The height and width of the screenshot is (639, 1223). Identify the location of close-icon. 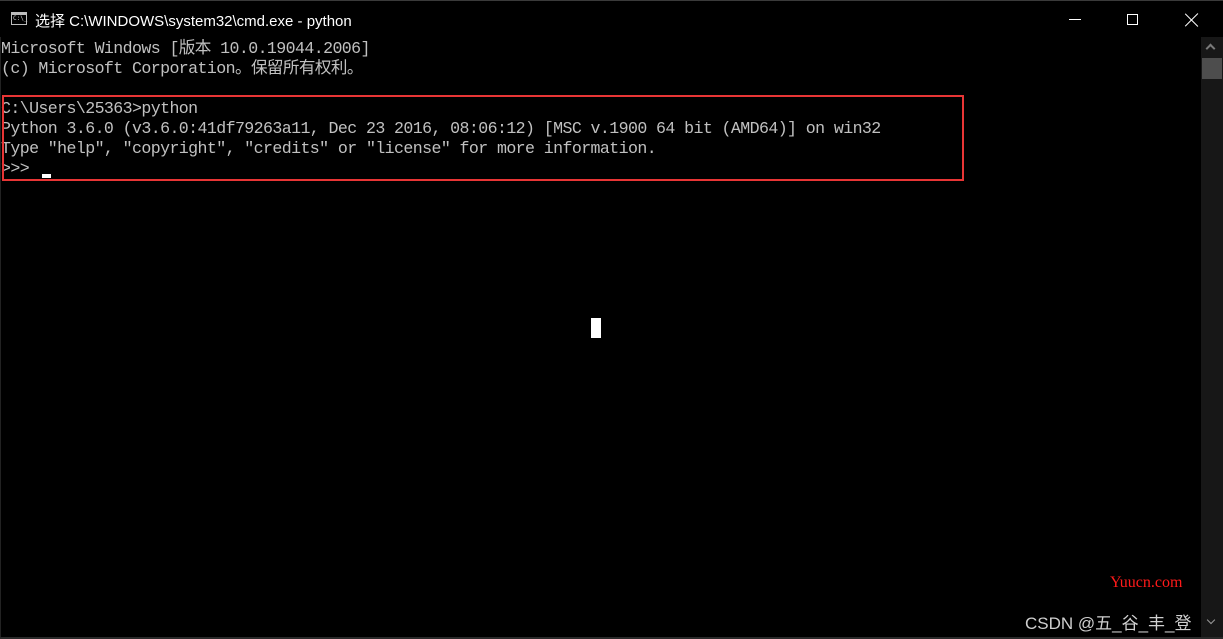
(1192, 20).